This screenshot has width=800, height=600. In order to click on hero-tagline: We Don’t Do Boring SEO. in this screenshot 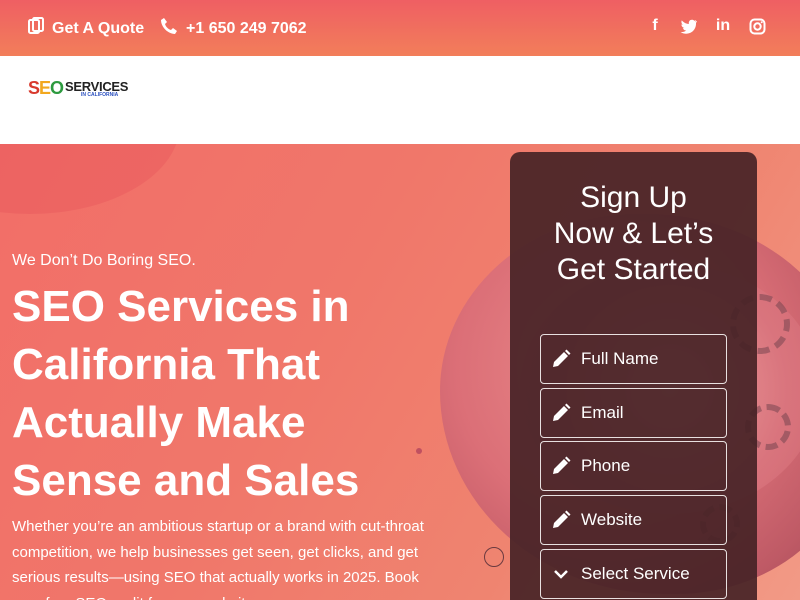, I will do `click(104, 260)`.